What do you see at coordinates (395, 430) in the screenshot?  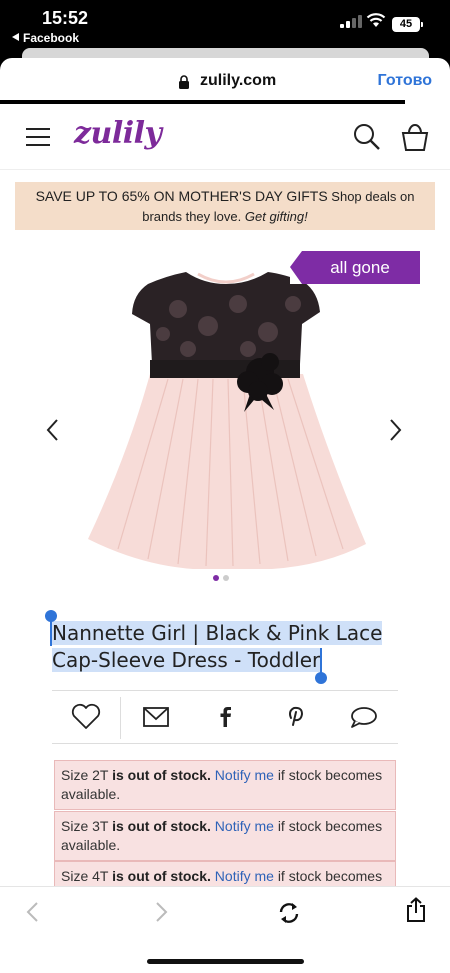 I see `chevron-right-icon` at bounding box center [395, 430].